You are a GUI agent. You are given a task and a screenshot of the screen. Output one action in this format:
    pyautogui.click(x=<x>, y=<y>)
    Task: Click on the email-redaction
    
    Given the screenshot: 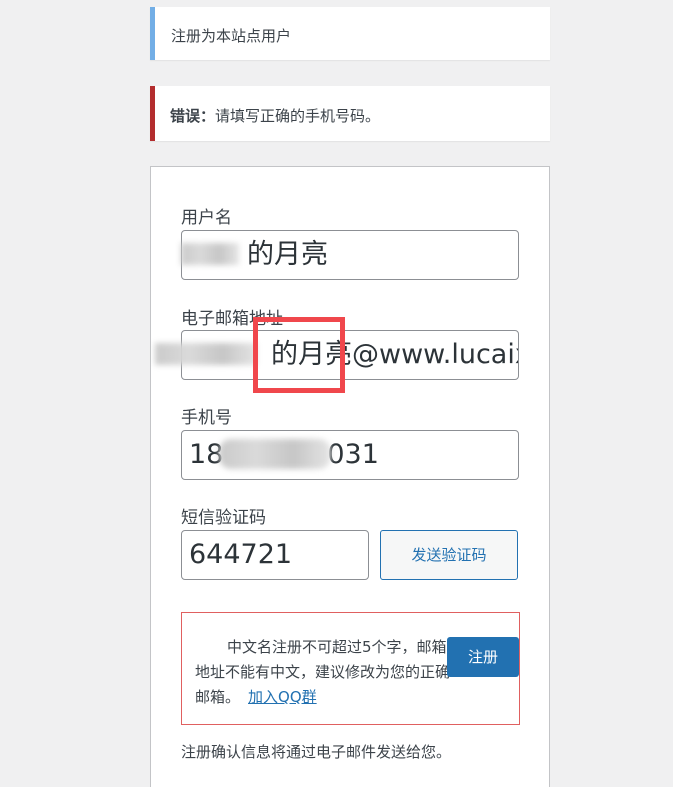 What is the action you would take?
    pyautogui.click(x=206, y=354)
    